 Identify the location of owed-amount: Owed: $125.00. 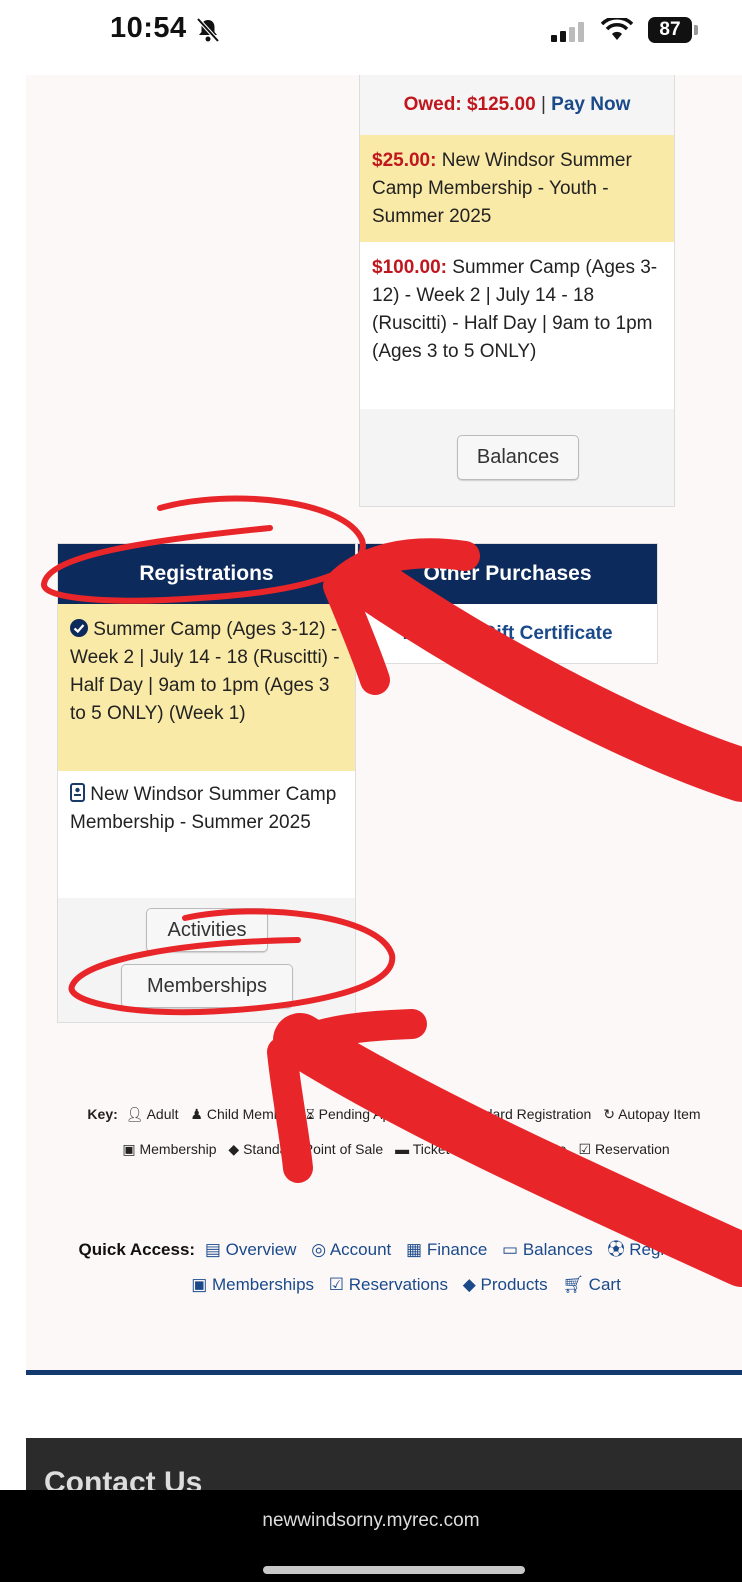
(469, 104).